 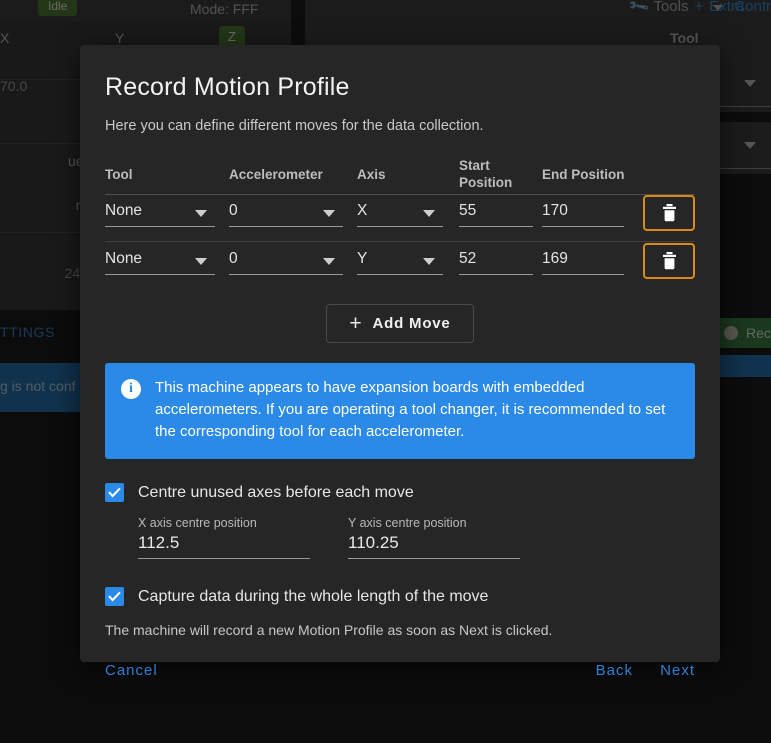 I want to click on dialog-title: Record Motion Profile, so click(x=227, y=87).